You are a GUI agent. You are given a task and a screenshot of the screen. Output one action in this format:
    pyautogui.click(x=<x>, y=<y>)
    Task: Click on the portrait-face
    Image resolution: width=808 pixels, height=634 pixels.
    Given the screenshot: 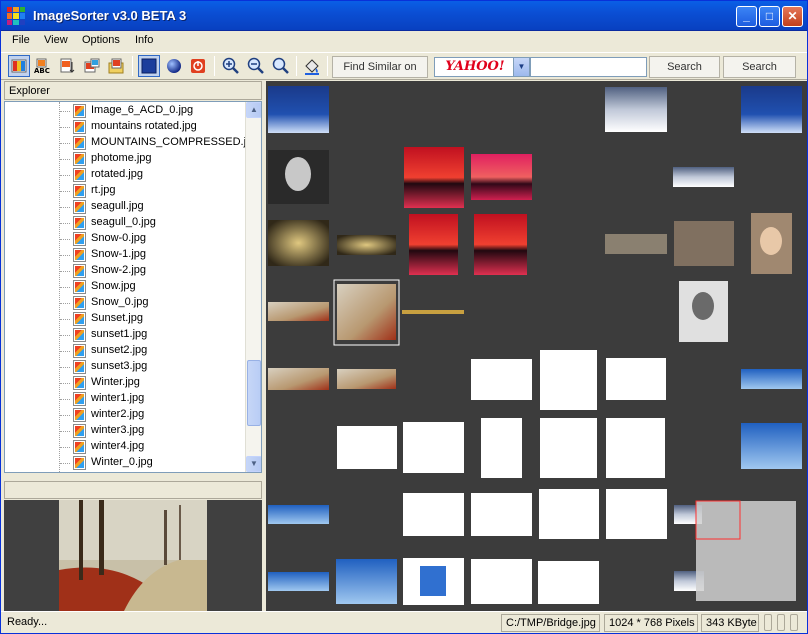 What is the action you would take?
    pyautogui.click(x=703, y=306)
    